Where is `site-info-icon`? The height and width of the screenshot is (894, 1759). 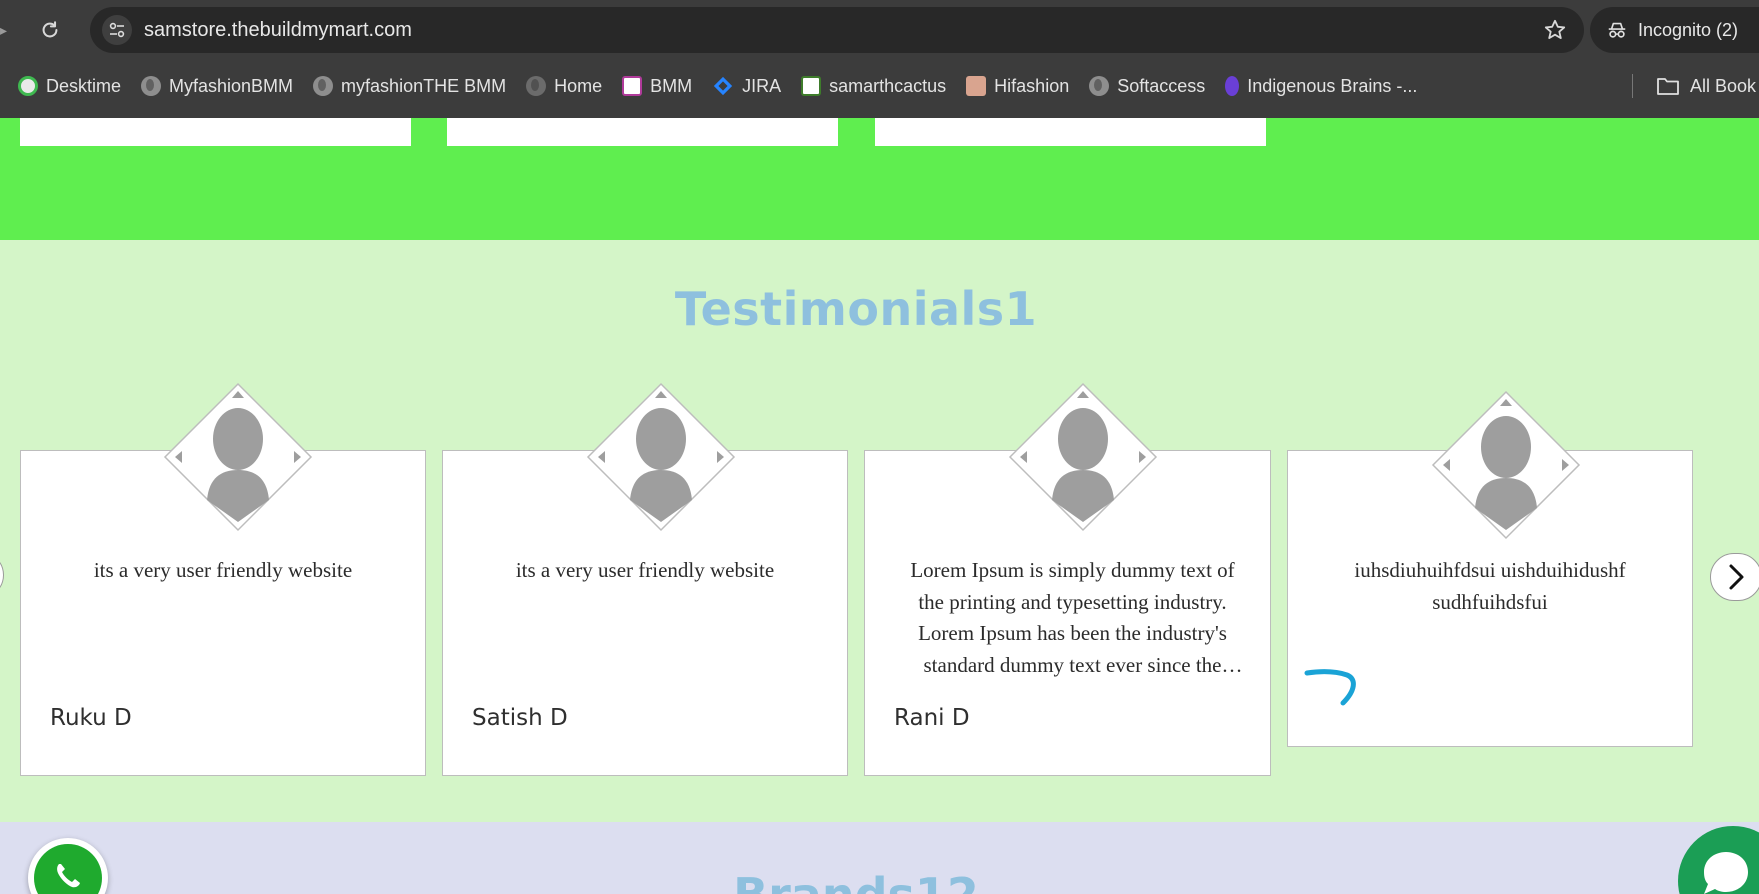 site-info-icon is located at coordinates (117, 30).